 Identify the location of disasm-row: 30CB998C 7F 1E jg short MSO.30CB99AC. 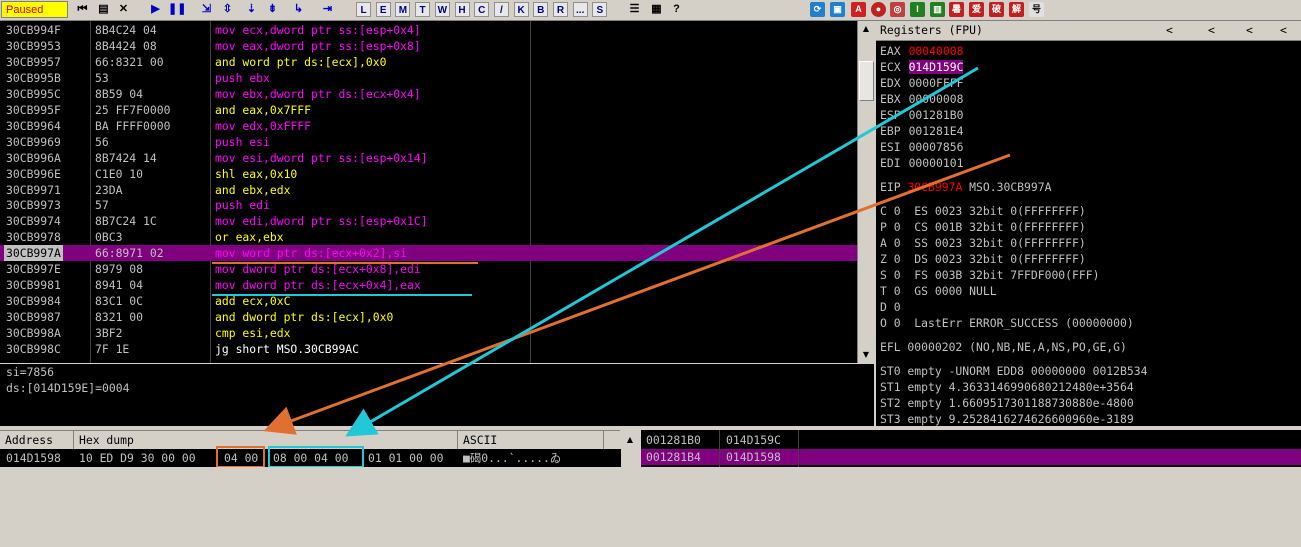
(428, 349).